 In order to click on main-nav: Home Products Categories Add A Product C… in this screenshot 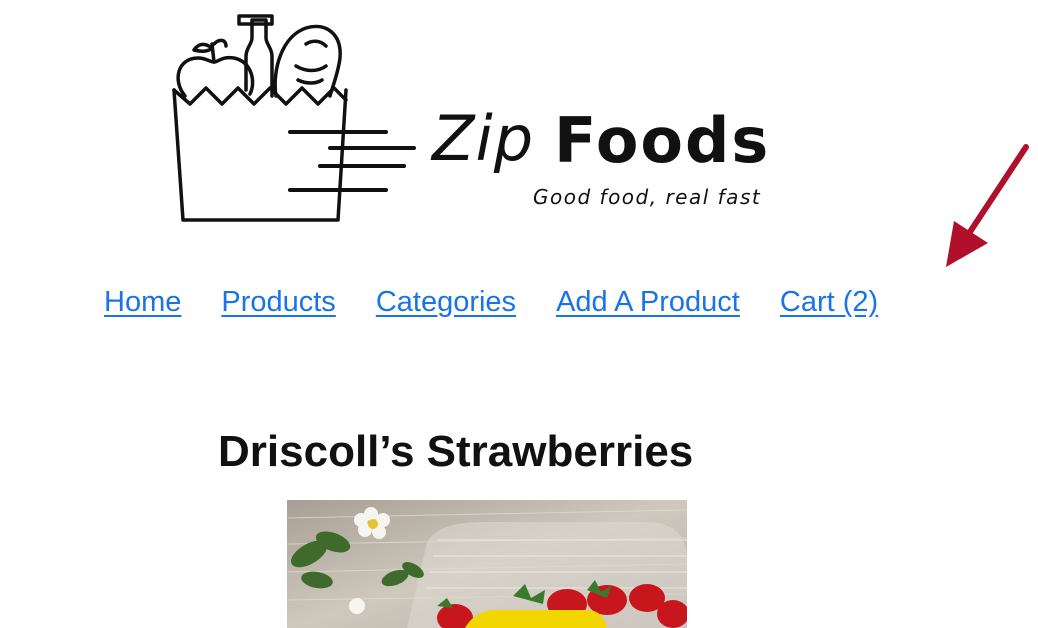, I will do `click(491, 302)`.